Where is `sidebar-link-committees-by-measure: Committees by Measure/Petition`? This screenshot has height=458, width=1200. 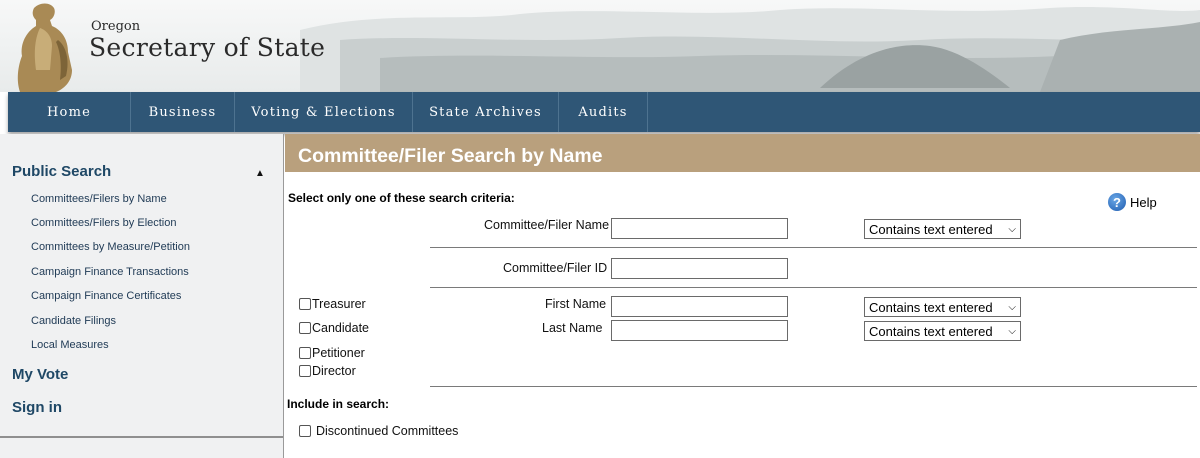 sidebar-link-committees-by-measure: Committees by Measure/Petition is located at coordinates (110, 247).